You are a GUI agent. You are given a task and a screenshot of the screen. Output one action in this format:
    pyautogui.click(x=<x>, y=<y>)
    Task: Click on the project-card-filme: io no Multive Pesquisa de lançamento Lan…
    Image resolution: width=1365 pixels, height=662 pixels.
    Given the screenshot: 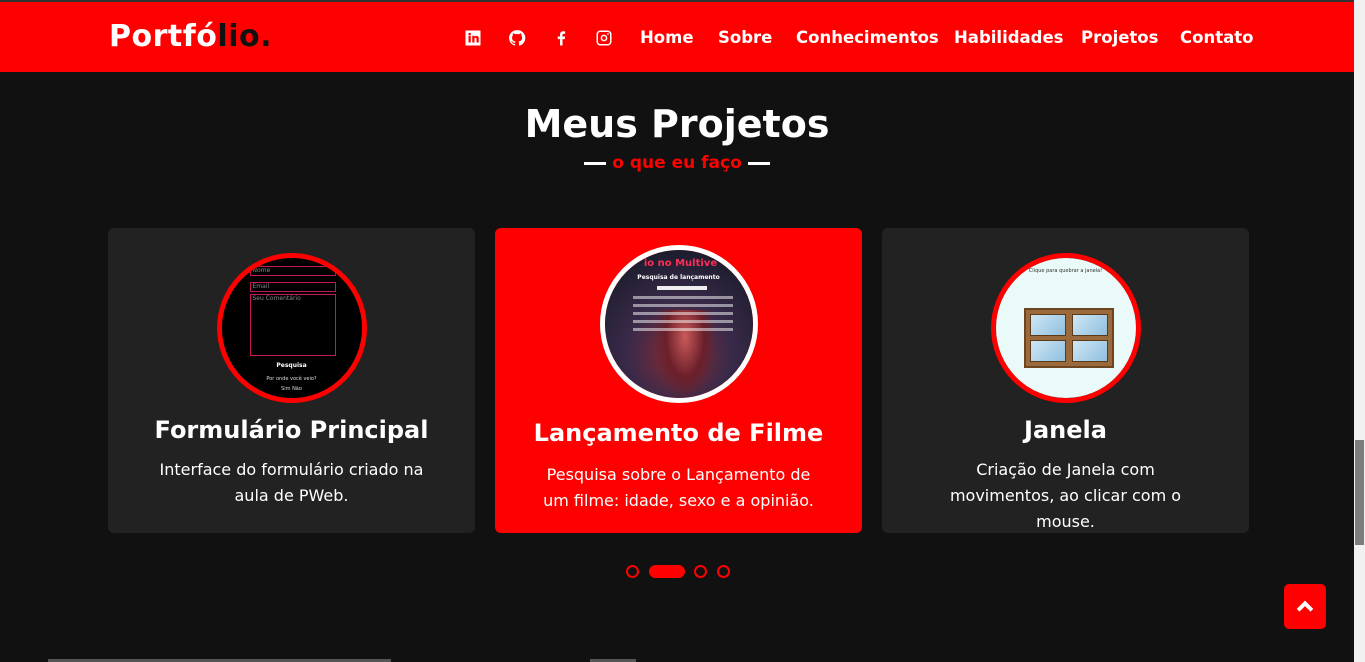 What is the action you would take?
    pyautogui.click(x=678, y=380)
    